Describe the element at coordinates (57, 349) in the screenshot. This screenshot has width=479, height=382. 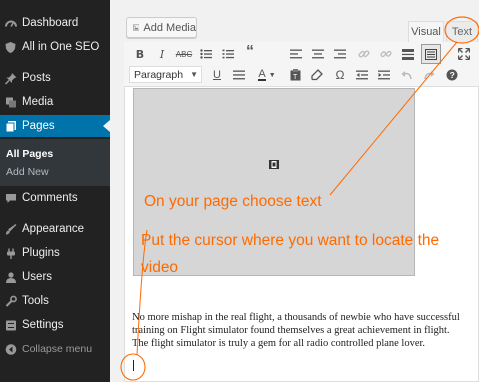
I see `menu-label: Collapse menu` at that location.